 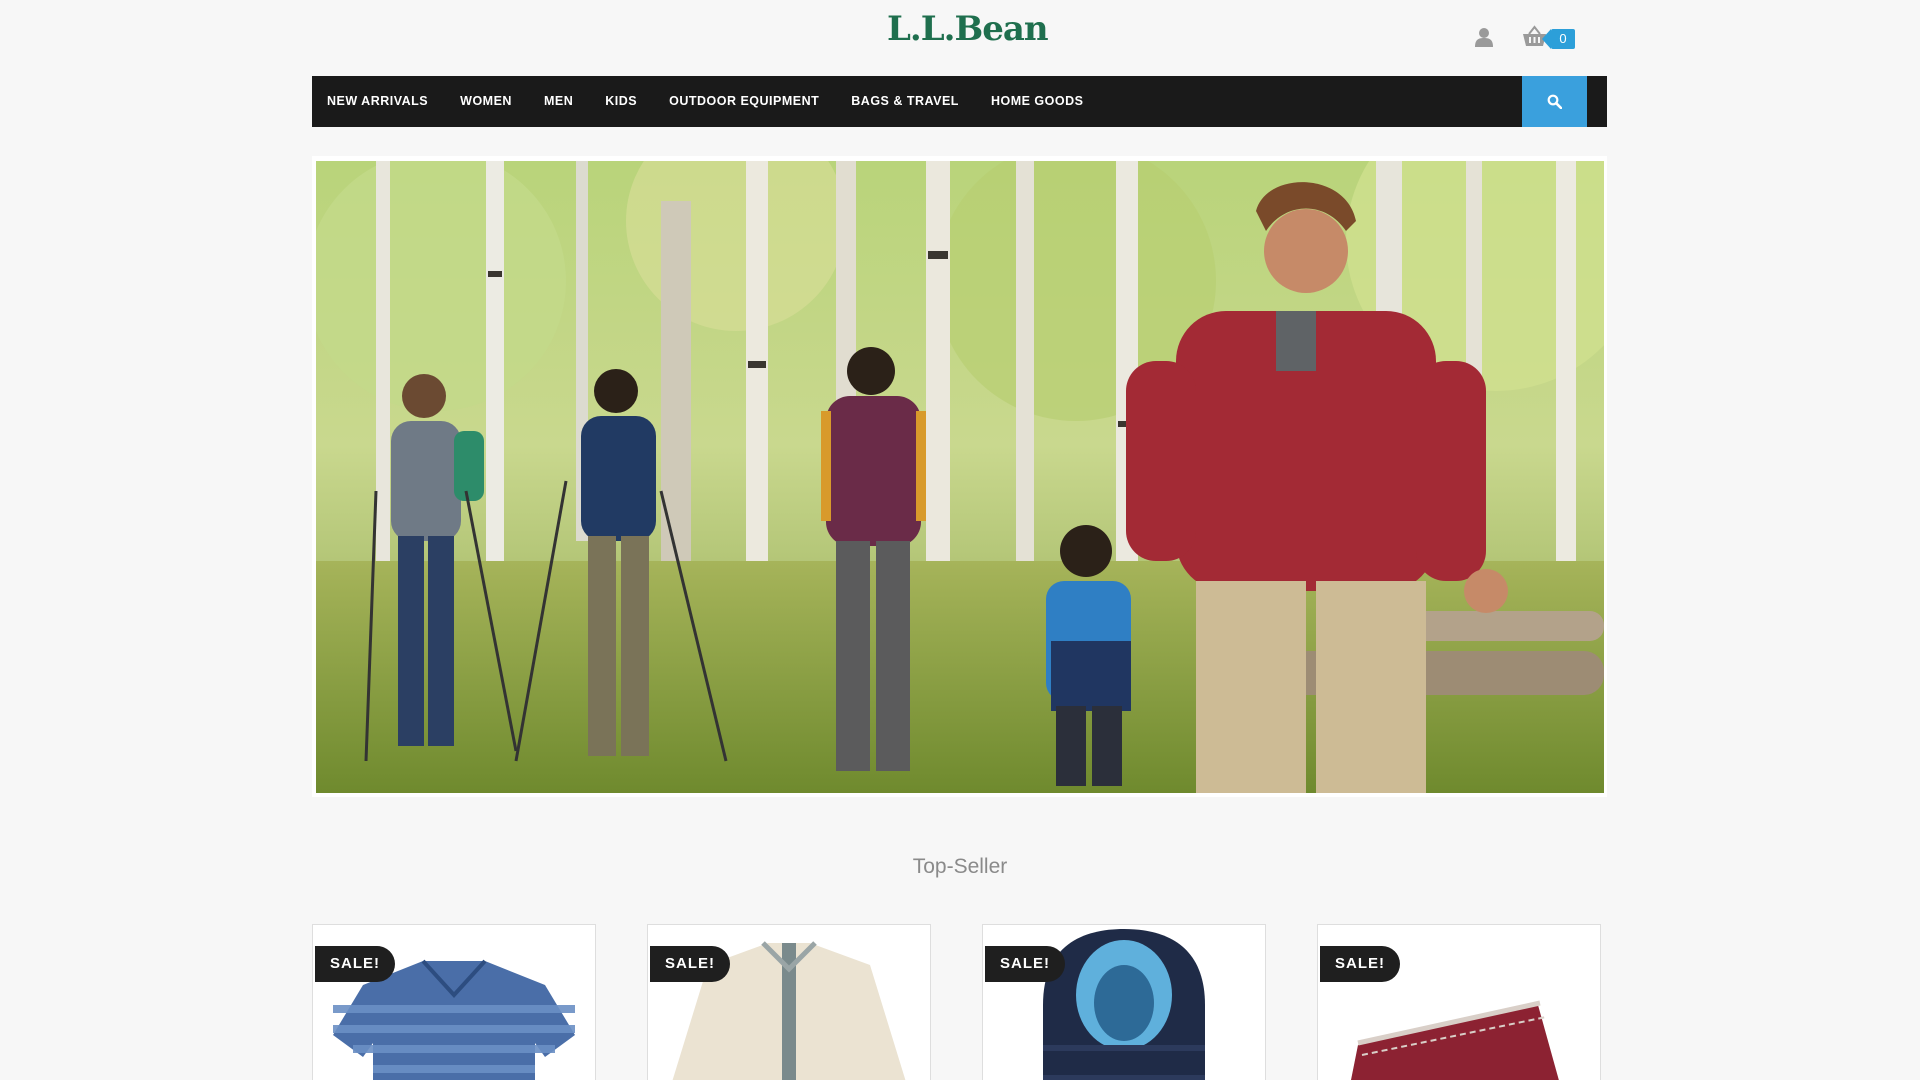 I want to click on site-header: L.L.Bean 0, so click(x=960, y=38).